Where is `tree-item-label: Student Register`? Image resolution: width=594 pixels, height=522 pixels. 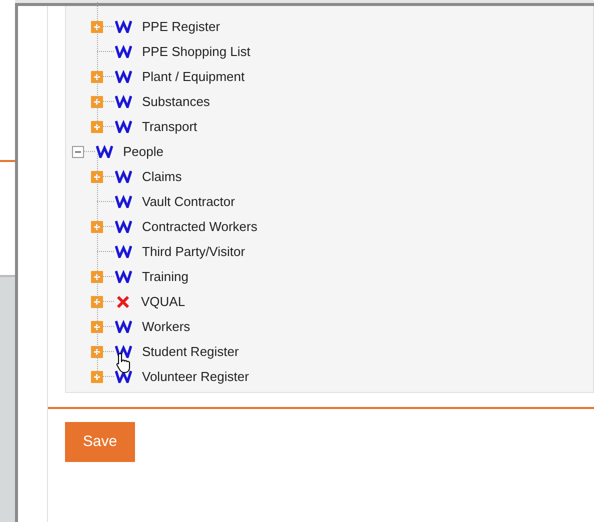
tree-item-label: Student Register is located at coordinates (190, 352).